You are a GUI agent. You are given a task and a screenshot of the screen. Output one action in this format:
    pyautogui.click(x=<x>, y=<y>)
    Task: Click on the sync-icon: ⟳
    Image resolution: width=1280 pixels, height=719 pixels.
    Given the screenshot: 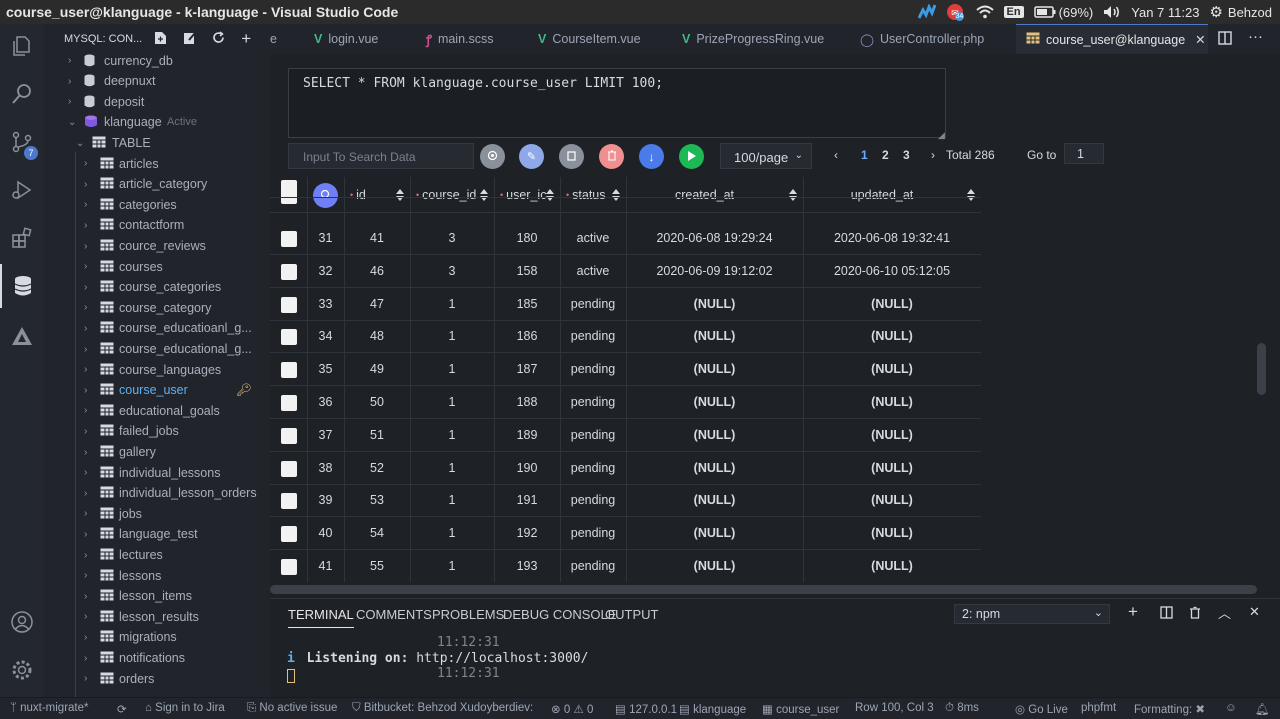 What is the action you would take?
    pyautogui.click(x=122, y=709)
    